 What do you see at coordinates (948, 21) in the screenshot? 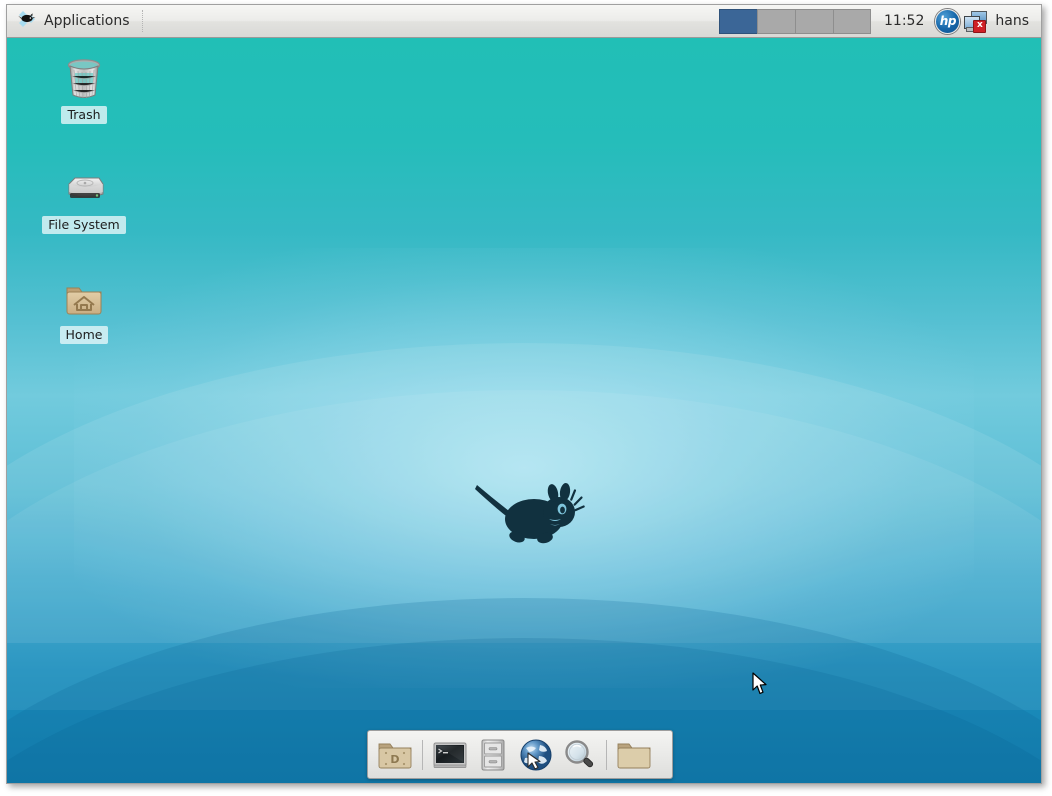
I see `hp-logo-icon: hp` at bounding box center [948, 21].